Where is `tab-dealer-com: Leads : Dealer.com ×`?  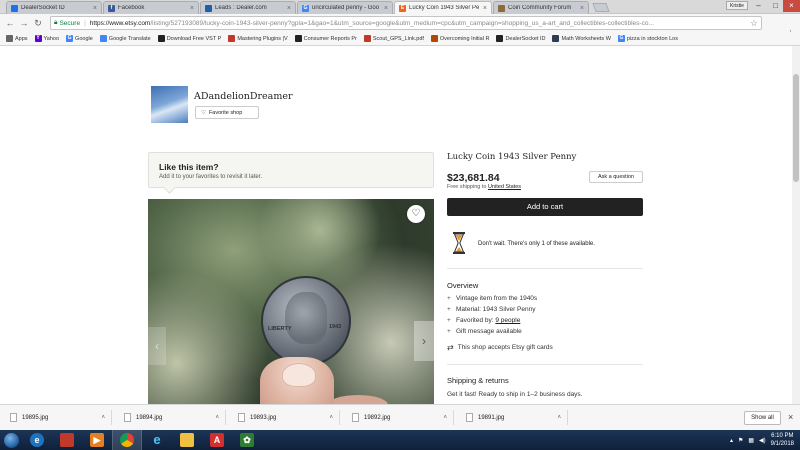
tab-dealer-com: Leads : Dealer.com × is located at coordinates (248, 7).